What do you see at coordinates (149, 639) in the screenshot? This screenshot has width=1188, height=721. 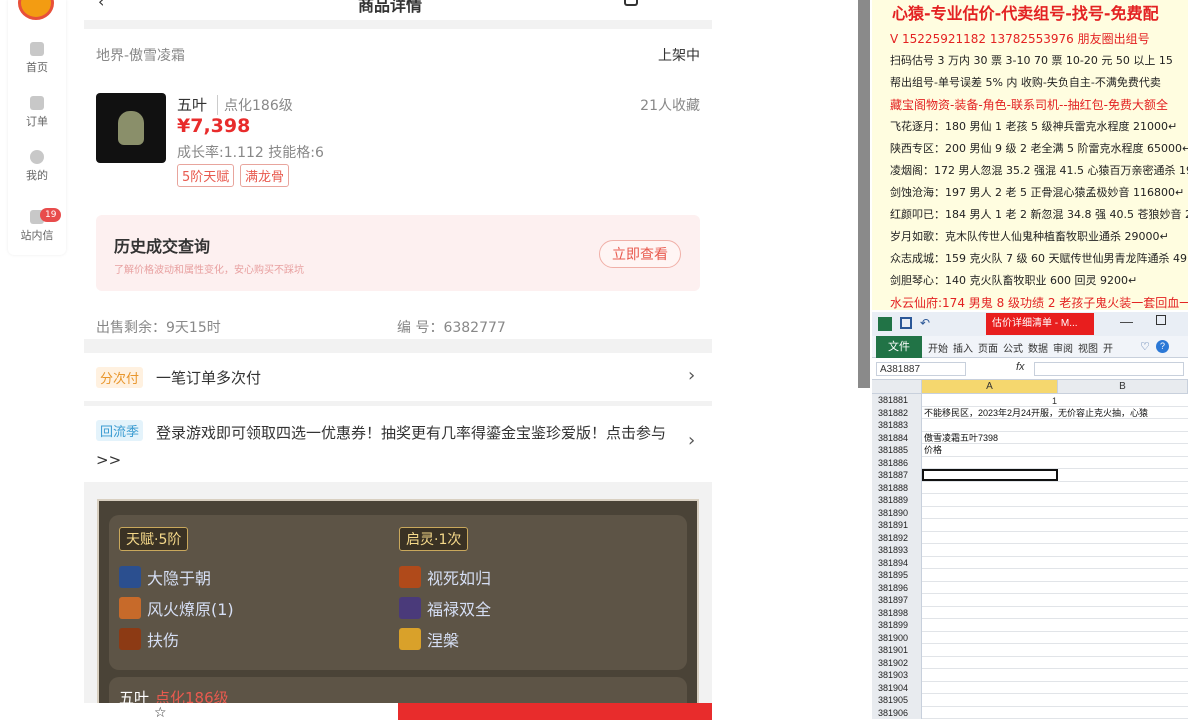 I see `skill-left-3: 扶伤` at bounding box center [149, 639].